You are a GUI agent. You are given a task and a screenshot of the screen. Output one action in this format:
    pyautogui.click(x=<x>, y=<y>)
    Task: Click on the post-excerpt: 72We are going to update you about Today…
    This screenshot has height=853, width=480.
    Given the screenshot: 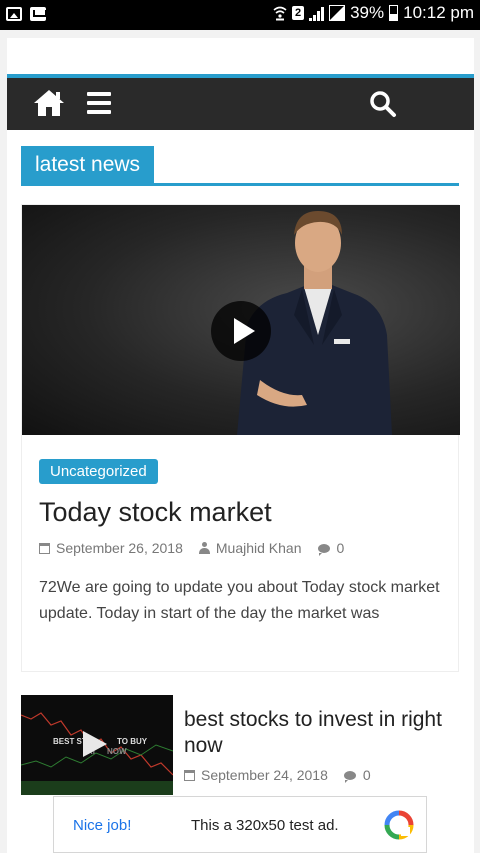 What is the action you would take?
    pyautogui.click(x=239, y=600)
    